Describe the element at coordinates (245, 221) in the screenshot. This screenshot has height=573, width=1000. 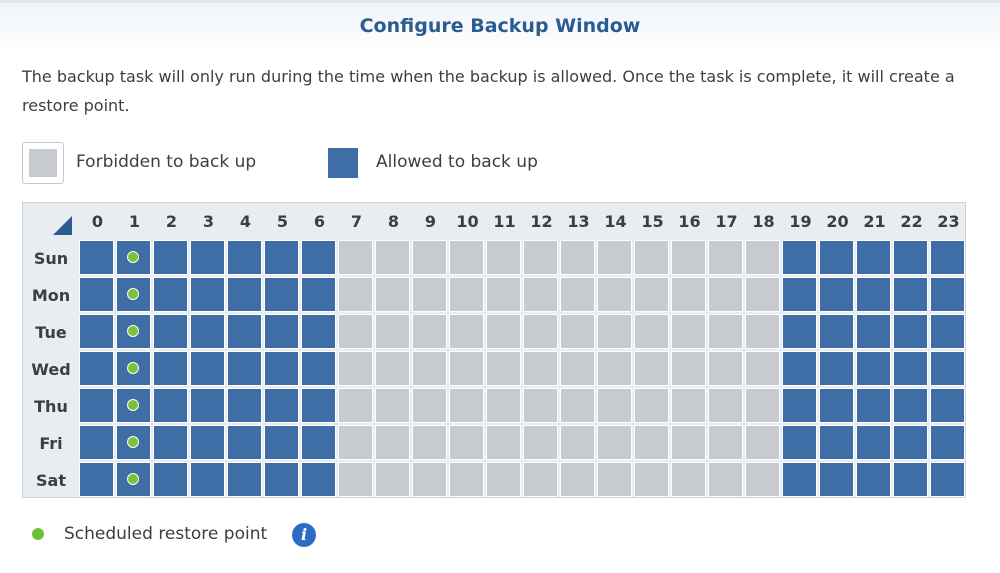
I see `hour-header-4: 4` at that location.